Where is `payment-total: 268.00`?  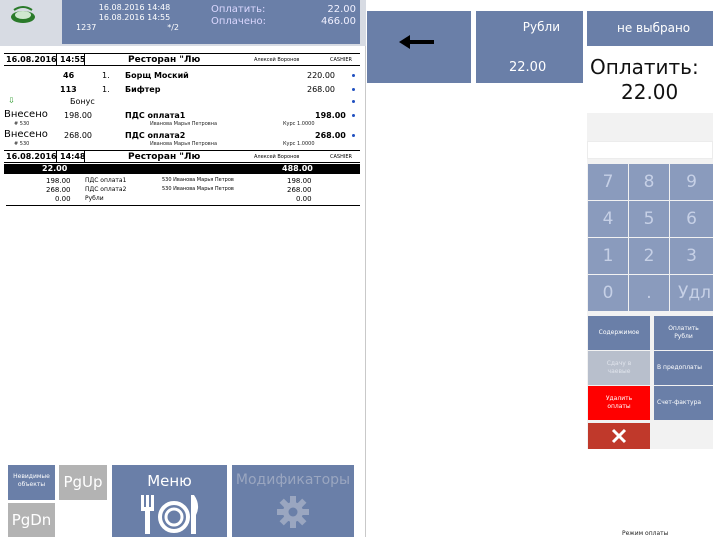 payment-total: 268.00 is located at coordinates (330, 135).